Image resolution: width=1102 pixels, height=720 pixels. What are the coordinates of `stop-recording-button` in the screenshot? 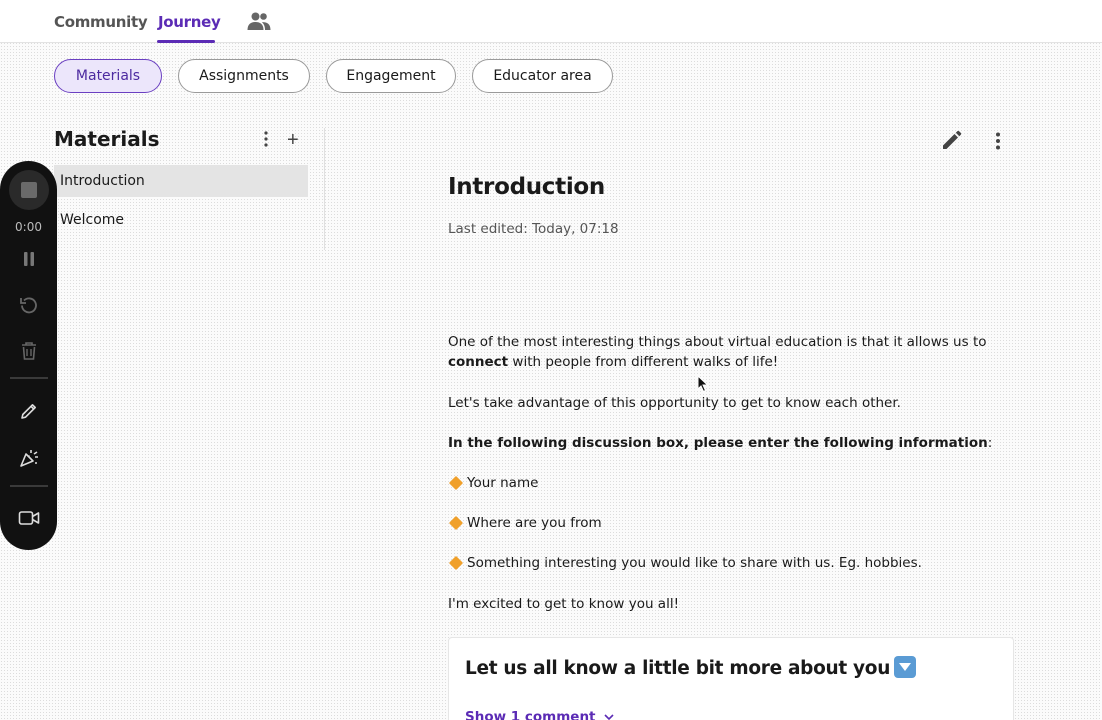 It's located at (29, 190).